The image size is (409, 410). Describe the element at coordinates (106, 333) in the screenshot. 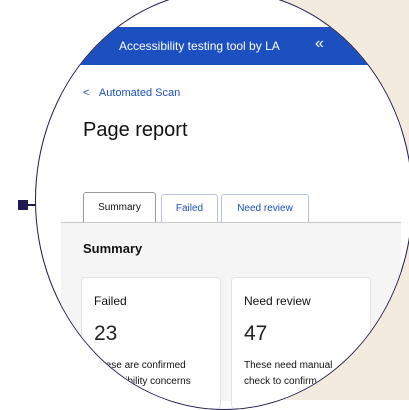

I see `card-count: 23` at that location.